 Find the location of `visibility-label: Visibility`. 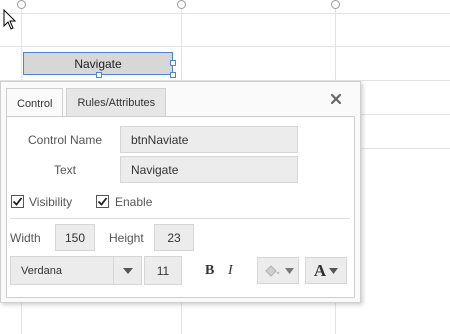

visibility-label: Visibility is located at coordinates (51, 202).